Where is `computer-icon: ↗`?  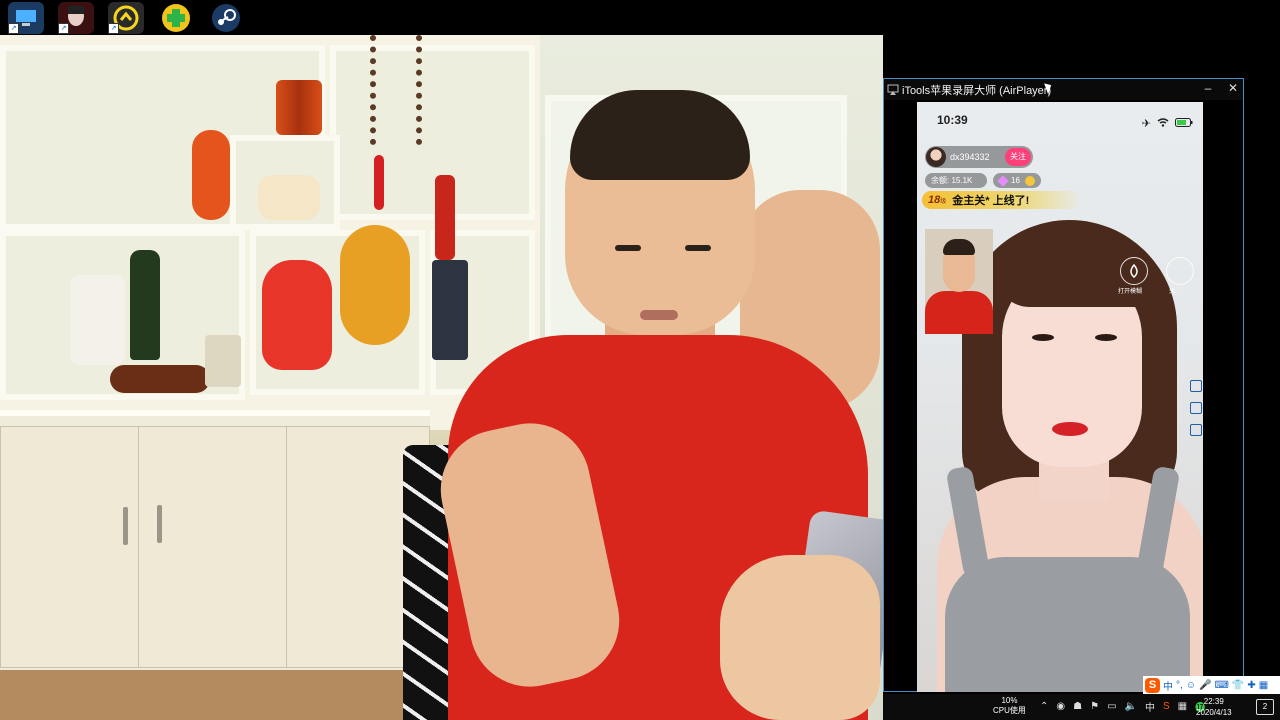
computer-icon: ↗ is located at coordinates (26, 18).